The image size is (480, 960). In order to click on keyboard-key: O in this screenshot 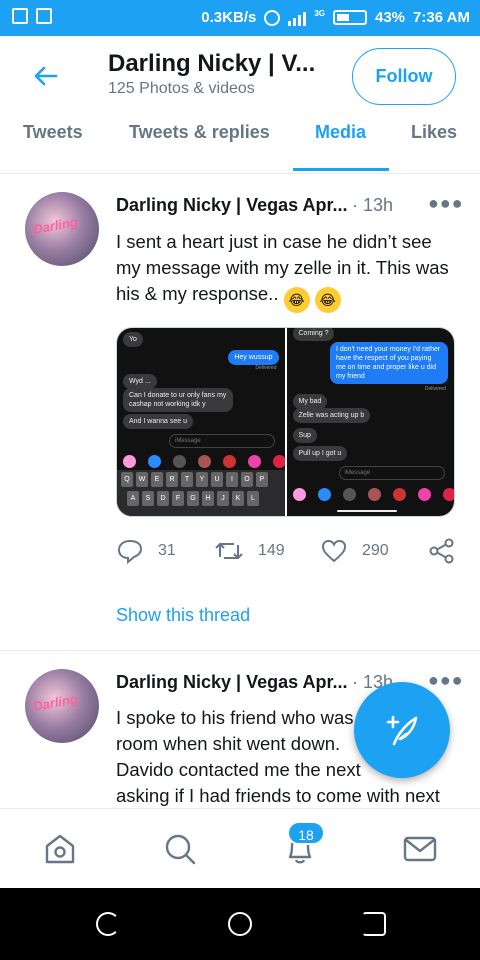, I will do `click(247, 479)`.